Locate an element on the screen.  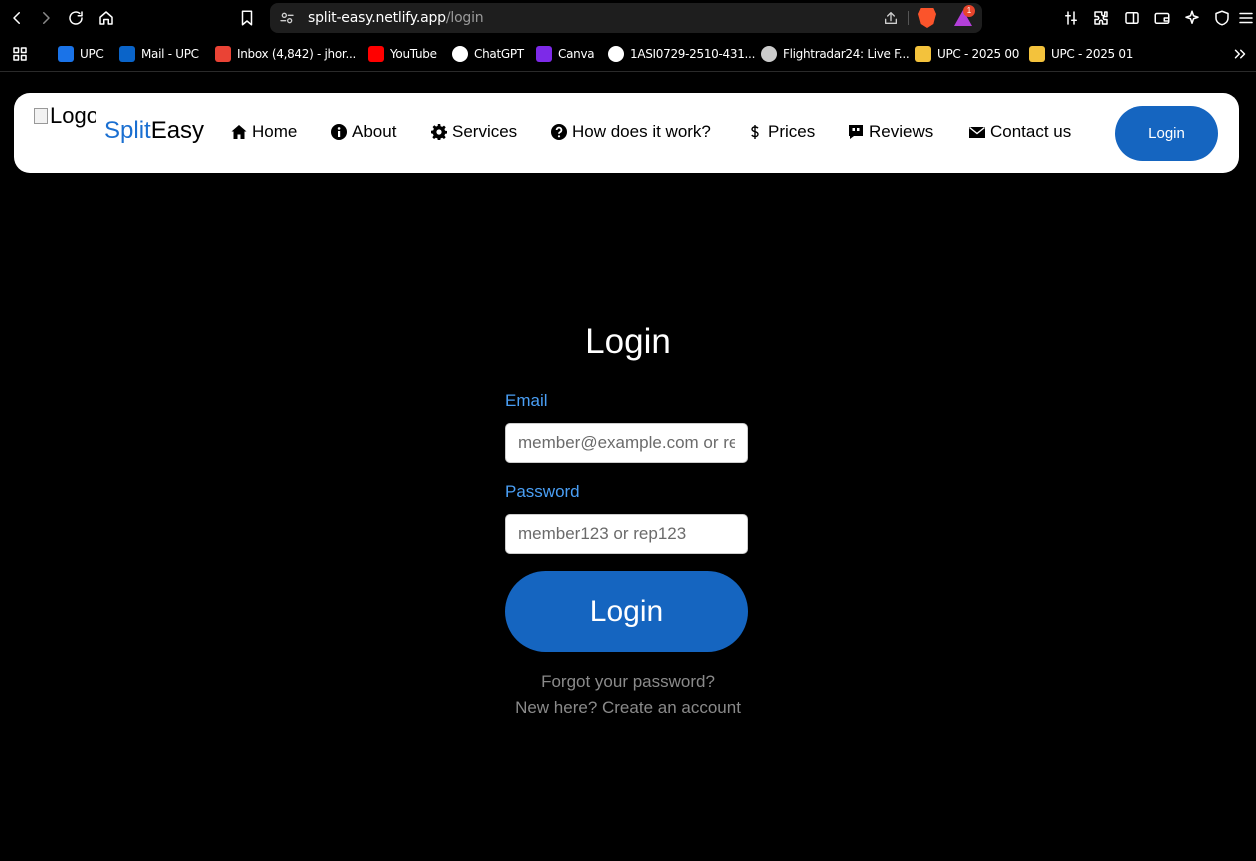
upc-icon is located at coordinates (66, 54).